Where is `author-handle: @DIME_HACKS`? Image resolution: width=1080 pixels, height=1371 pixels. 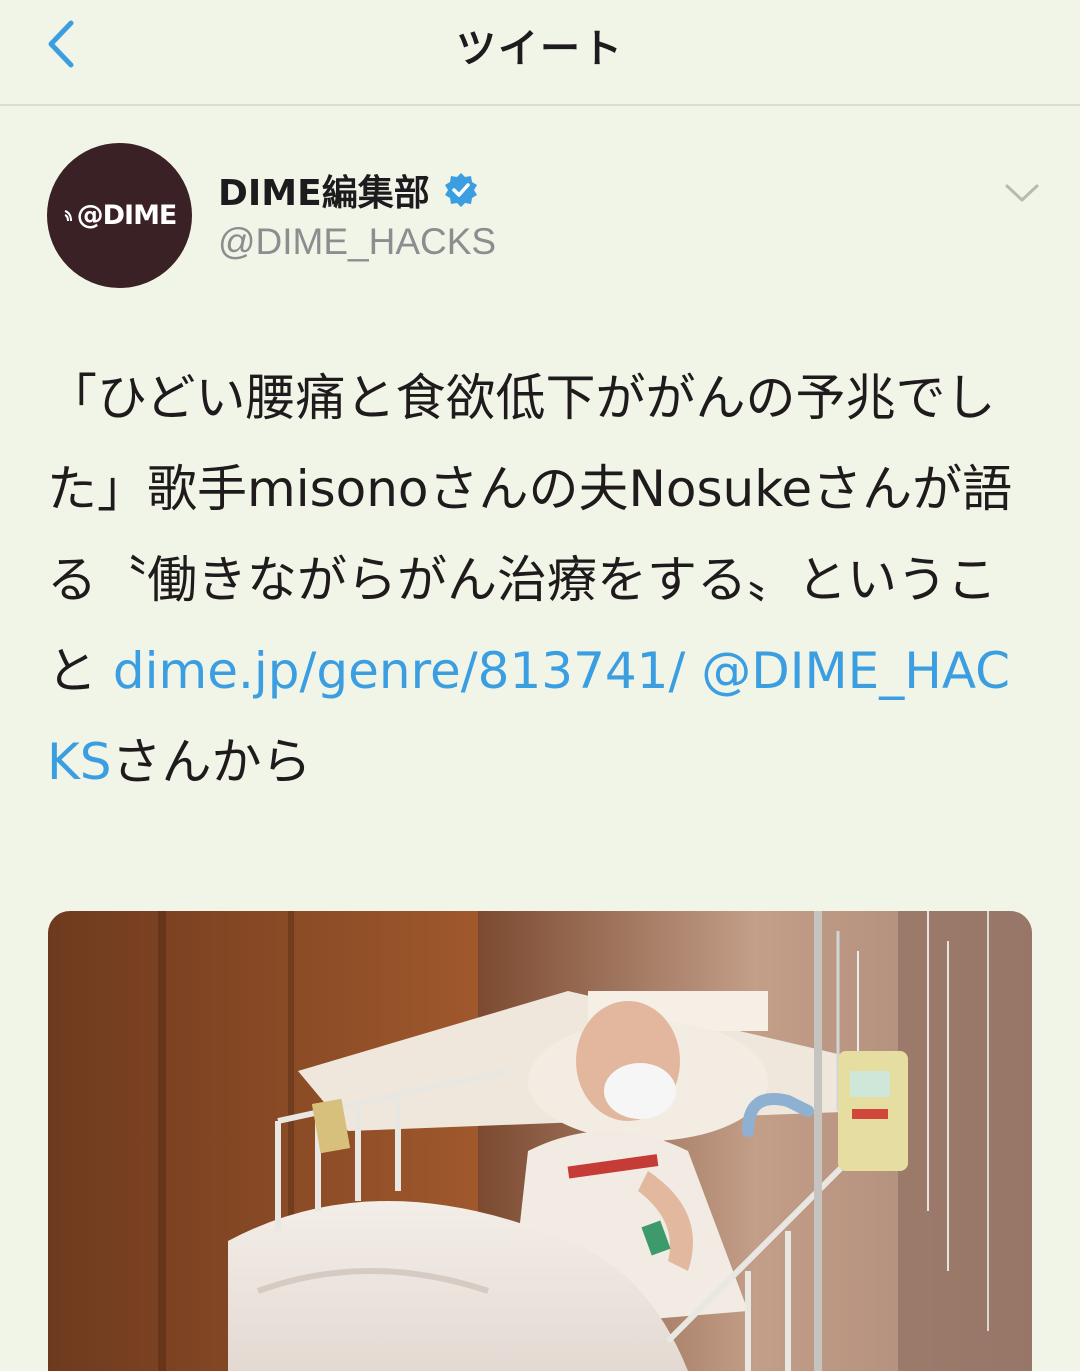
author-handle: @DIME_HACKS is located at coordinates (357, 242).